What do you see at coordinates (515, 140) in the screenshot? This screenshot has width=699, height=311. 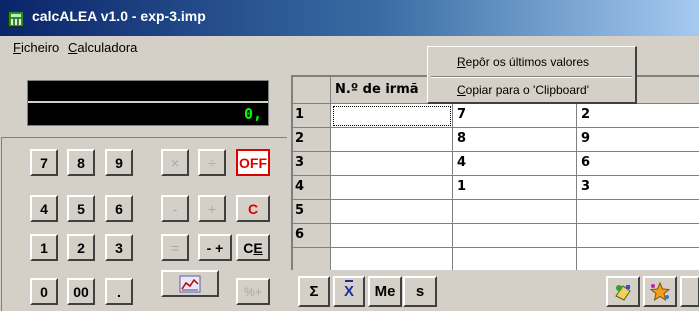 I see `table-cell: 8` at bounding box center [515, 140].